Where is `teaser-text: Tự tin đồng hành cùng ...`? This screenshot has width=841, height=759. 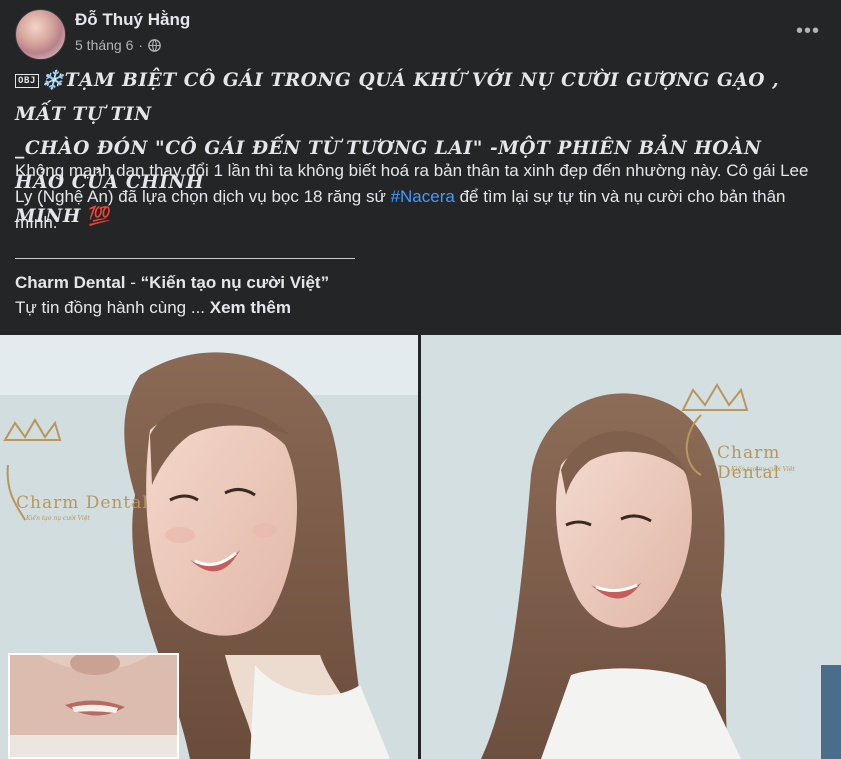 teaser-text: Tự tin đồng hành cùng ... is located at coordinates (112, 307).